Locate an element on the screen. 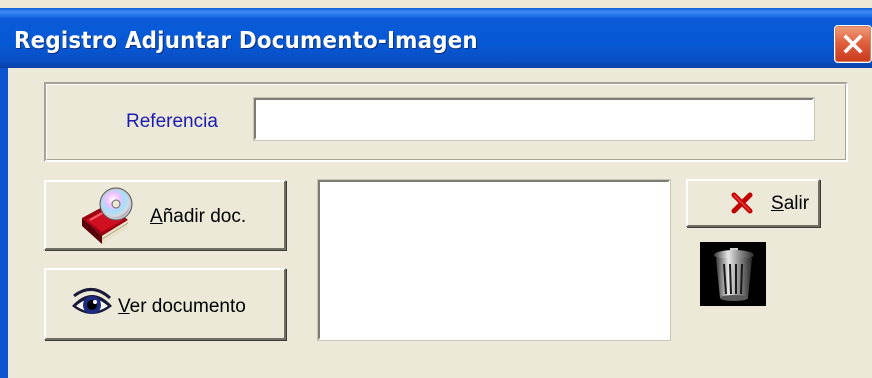 This screenshot has height=378, width=872. view-document-label: Ver documento is located at coordinates (182, 306).